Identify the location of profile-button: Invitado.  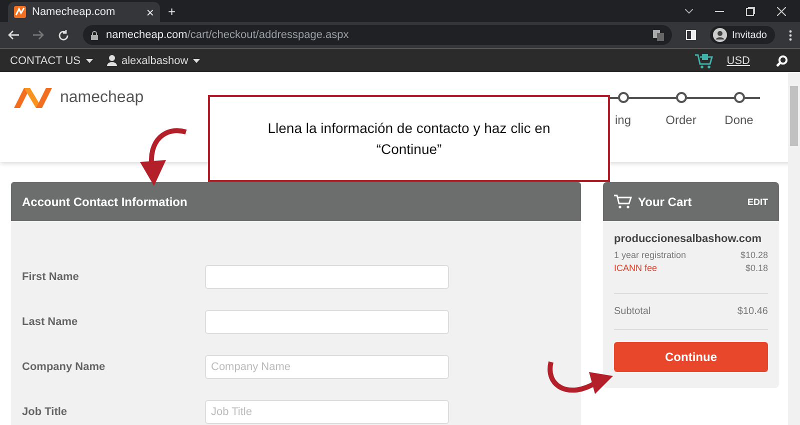
(742, 35).